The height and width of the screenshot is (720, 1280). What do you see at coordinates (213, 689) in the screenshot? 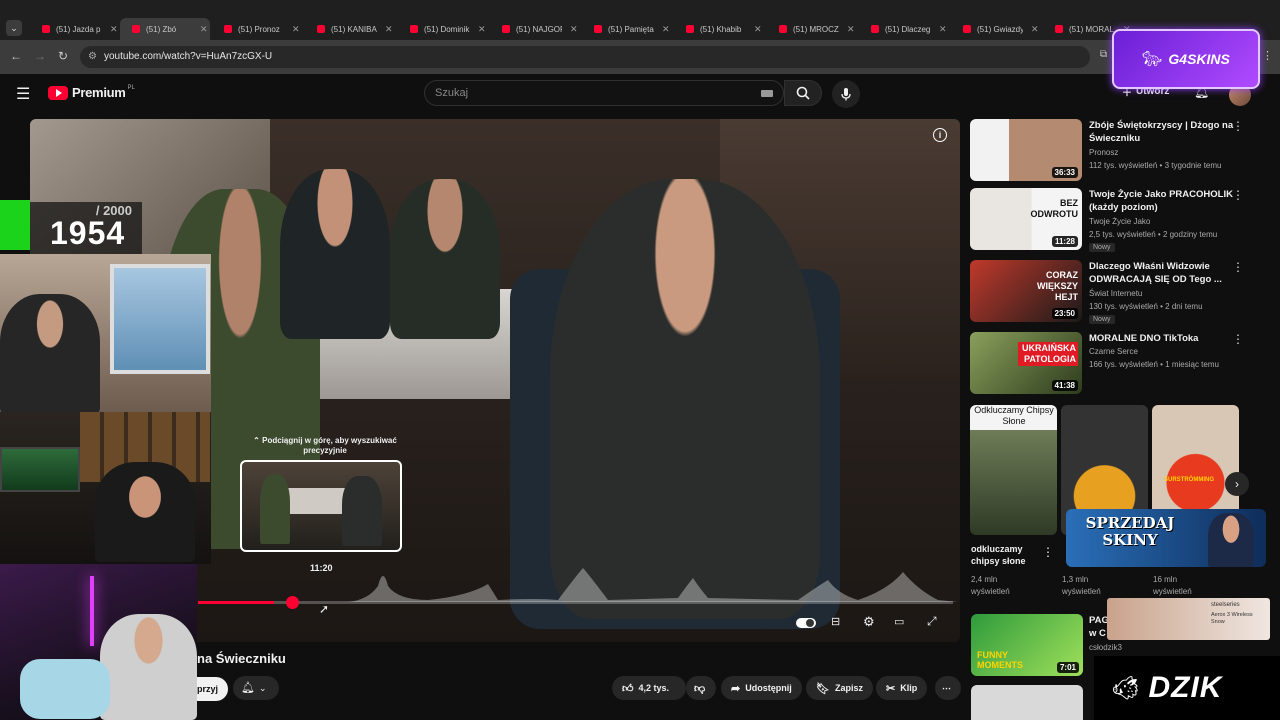
I see `subscribe-button: przyj` at bounding box center [213, 689].